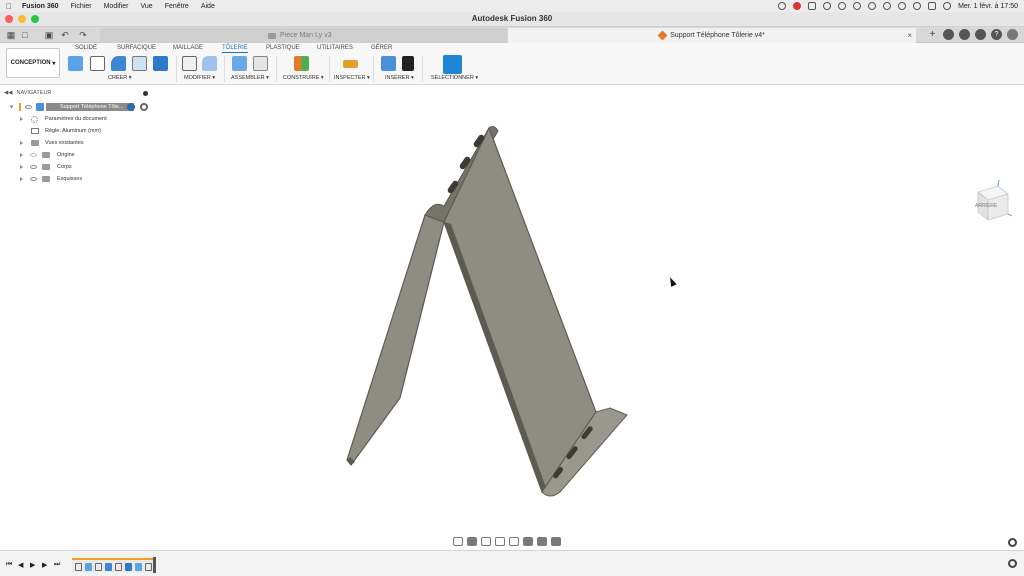 Image resolution: width=1024 pixels, height=576 pixels. I want to click on collapse-browser-icon: ◀◀, so click(8, 93).